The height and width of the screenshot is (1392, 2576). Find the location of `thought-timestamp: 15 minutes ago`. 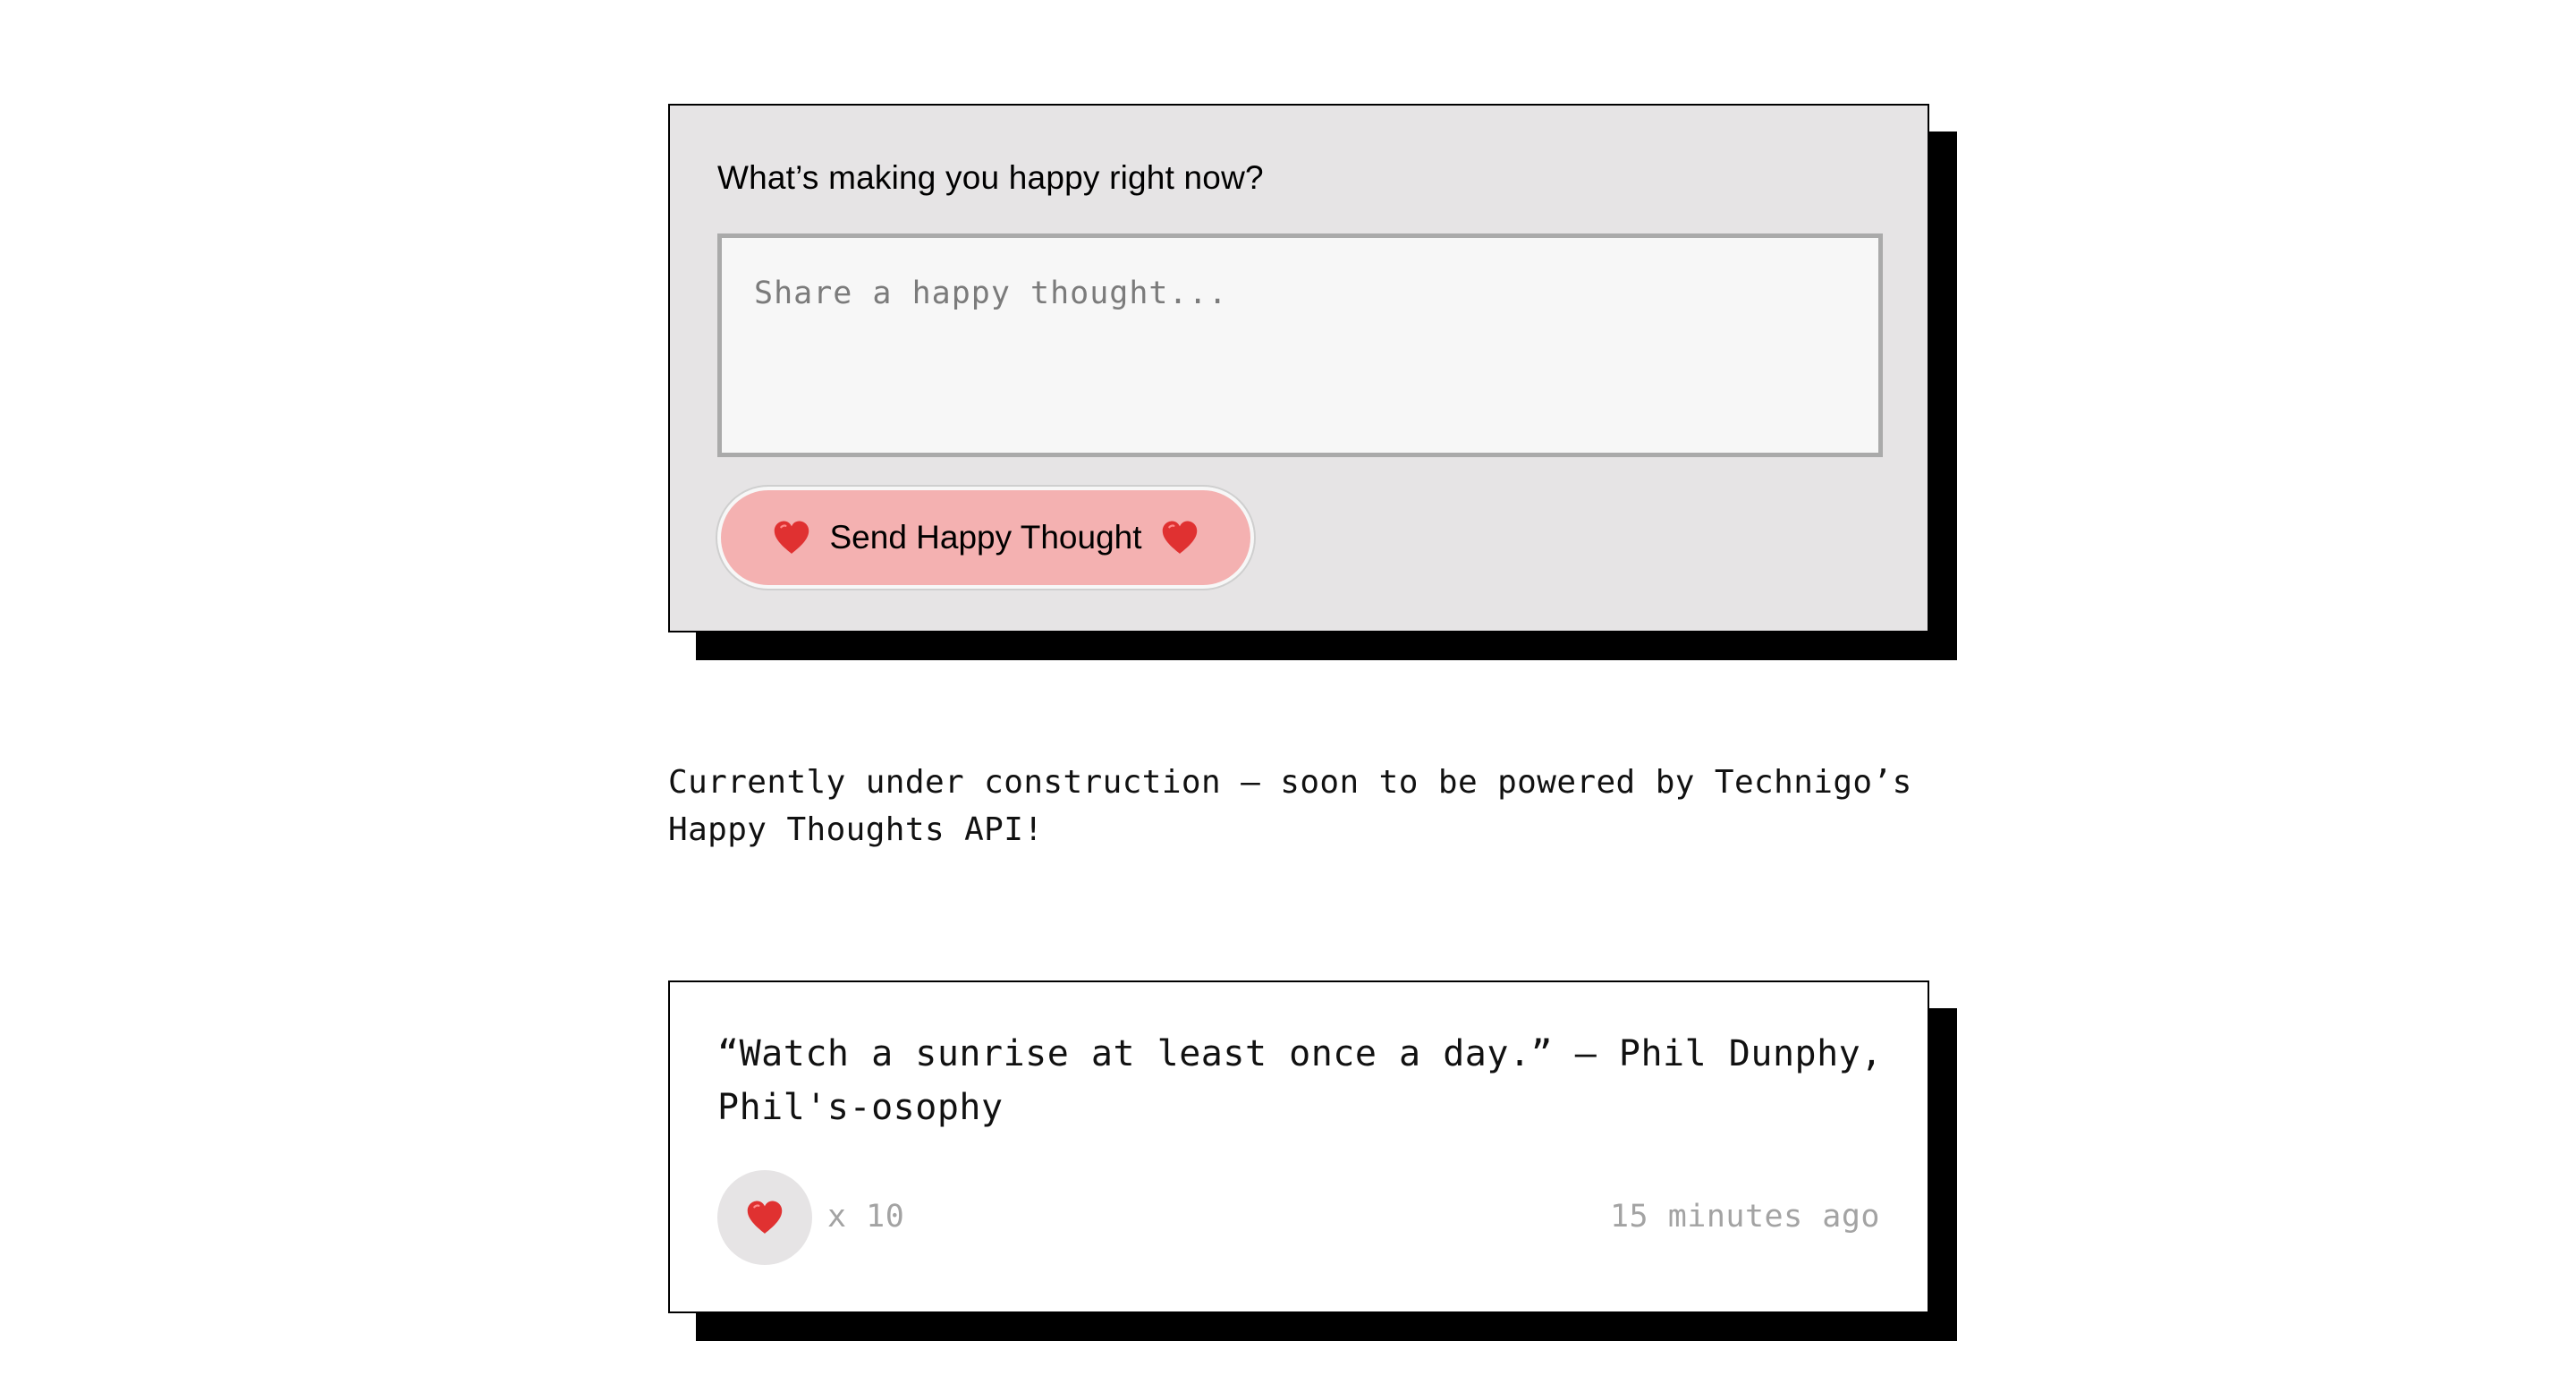

thought-timestamp: 15 minutes ago is located at coordinates (1744, 1217).